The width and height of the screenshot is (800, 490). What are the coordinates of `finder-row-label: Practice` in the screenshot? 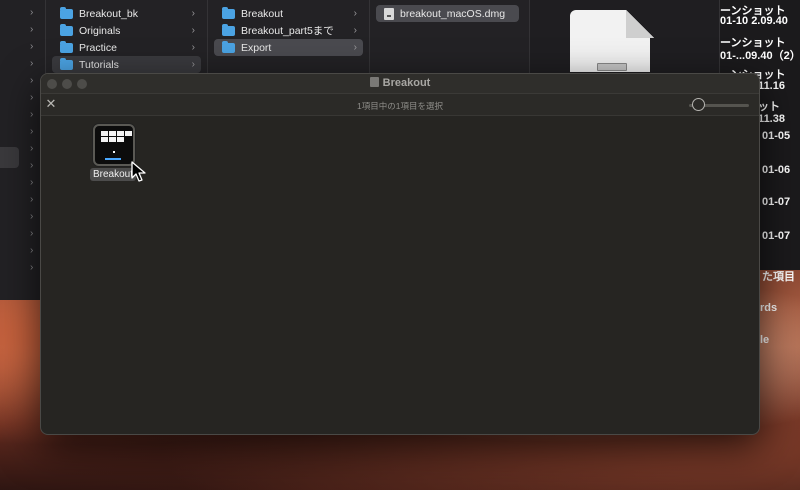 It's located at (98, 47).